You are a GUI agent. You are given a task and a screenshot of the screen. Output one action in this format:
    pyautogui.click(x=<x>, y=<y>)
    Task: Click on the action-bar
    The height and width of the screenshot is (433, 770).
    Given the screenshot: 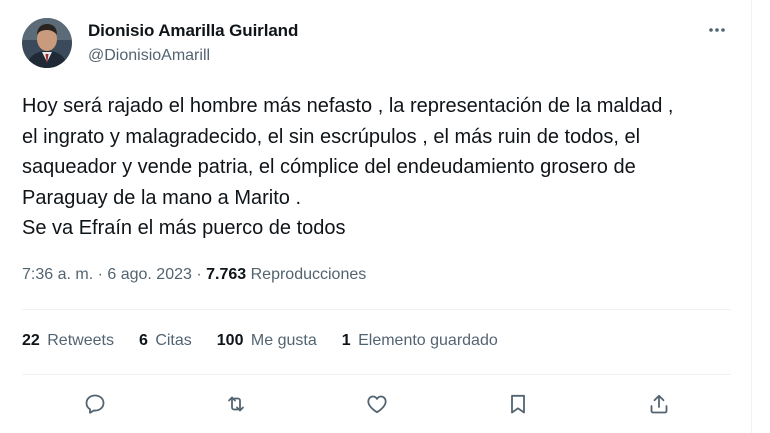 What is the action you would take?
    pyautogui.click(x=376, y=404)
    